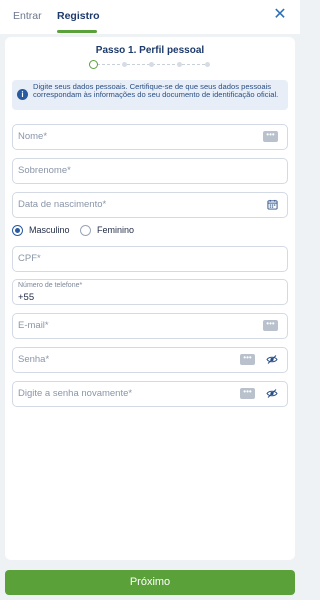  What do you see at coordinates (22, 94) in the screenshot?
I see `info-icon: i` at bounding box center [22, 94].